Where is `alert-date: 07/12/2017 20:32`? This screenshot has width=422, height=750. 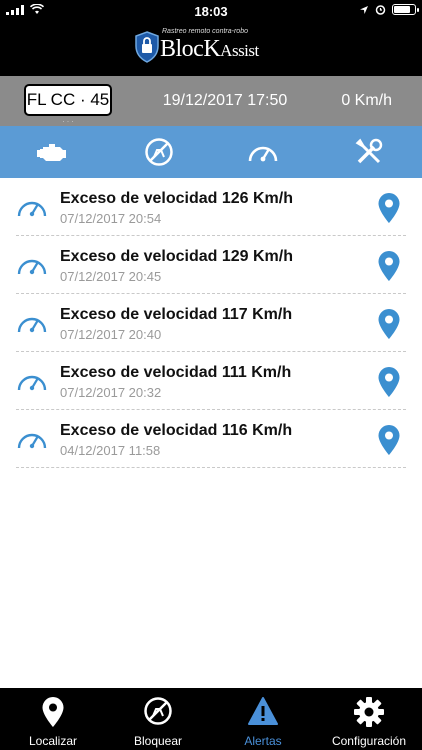
alert-date: 07/12/2017 20:32 is located at coordinates (111, 392).